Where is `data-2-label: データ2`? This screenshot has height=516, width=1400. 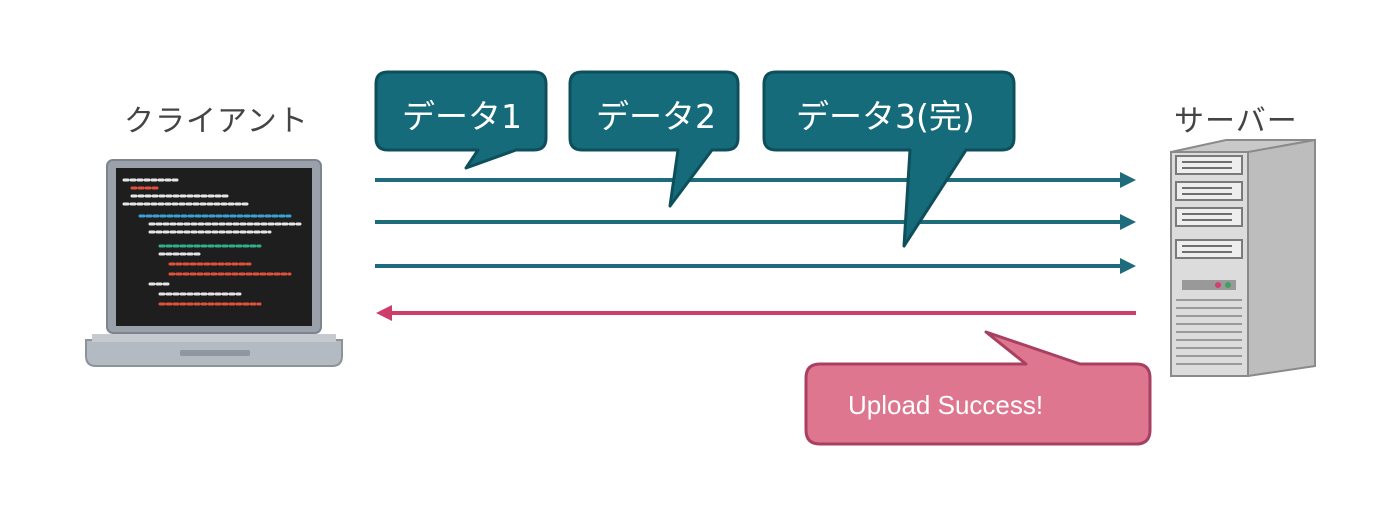 data-2-label: データ2 is located at coordinates (656, 116).